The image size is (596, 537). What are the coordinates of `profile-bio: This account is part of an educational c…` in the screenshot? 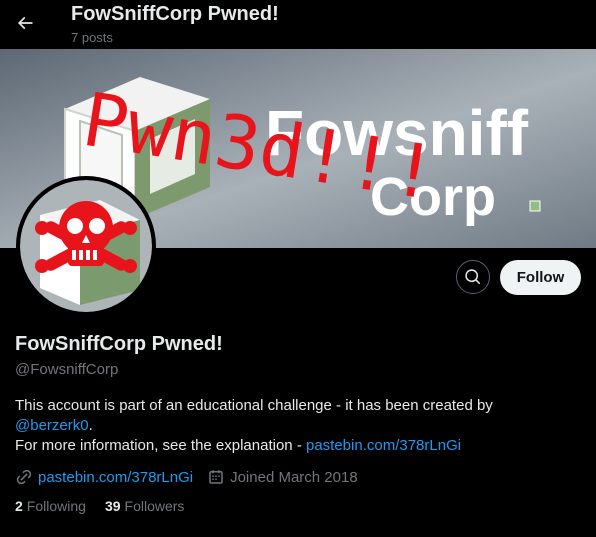 It's located at (300, 426).